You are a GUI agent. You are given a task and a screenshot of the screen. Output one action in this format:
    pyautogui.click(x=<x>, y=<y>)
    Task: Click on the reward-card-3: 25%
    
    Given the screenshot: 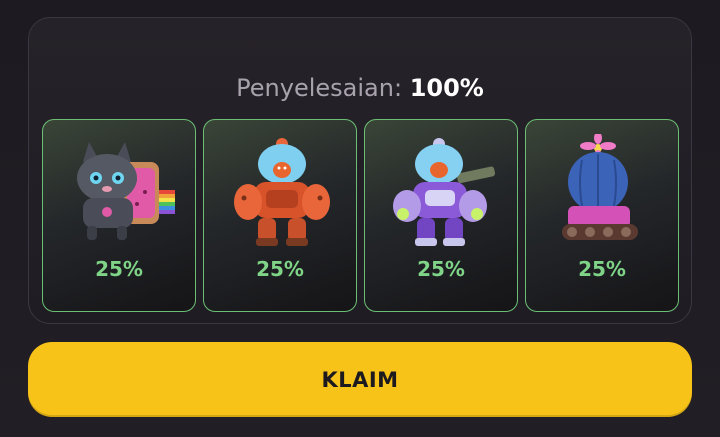 What is the action you would take?
    pyautogui.click(x=441, y=215)
    